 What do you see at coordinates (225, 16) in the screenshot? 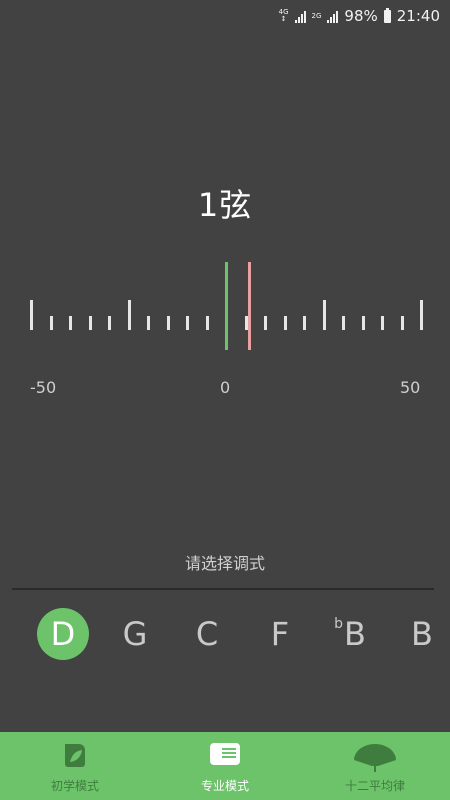
I see `status-bar: 4G ↕ 2G 98% 21:40` at bounding box center [225, 16].